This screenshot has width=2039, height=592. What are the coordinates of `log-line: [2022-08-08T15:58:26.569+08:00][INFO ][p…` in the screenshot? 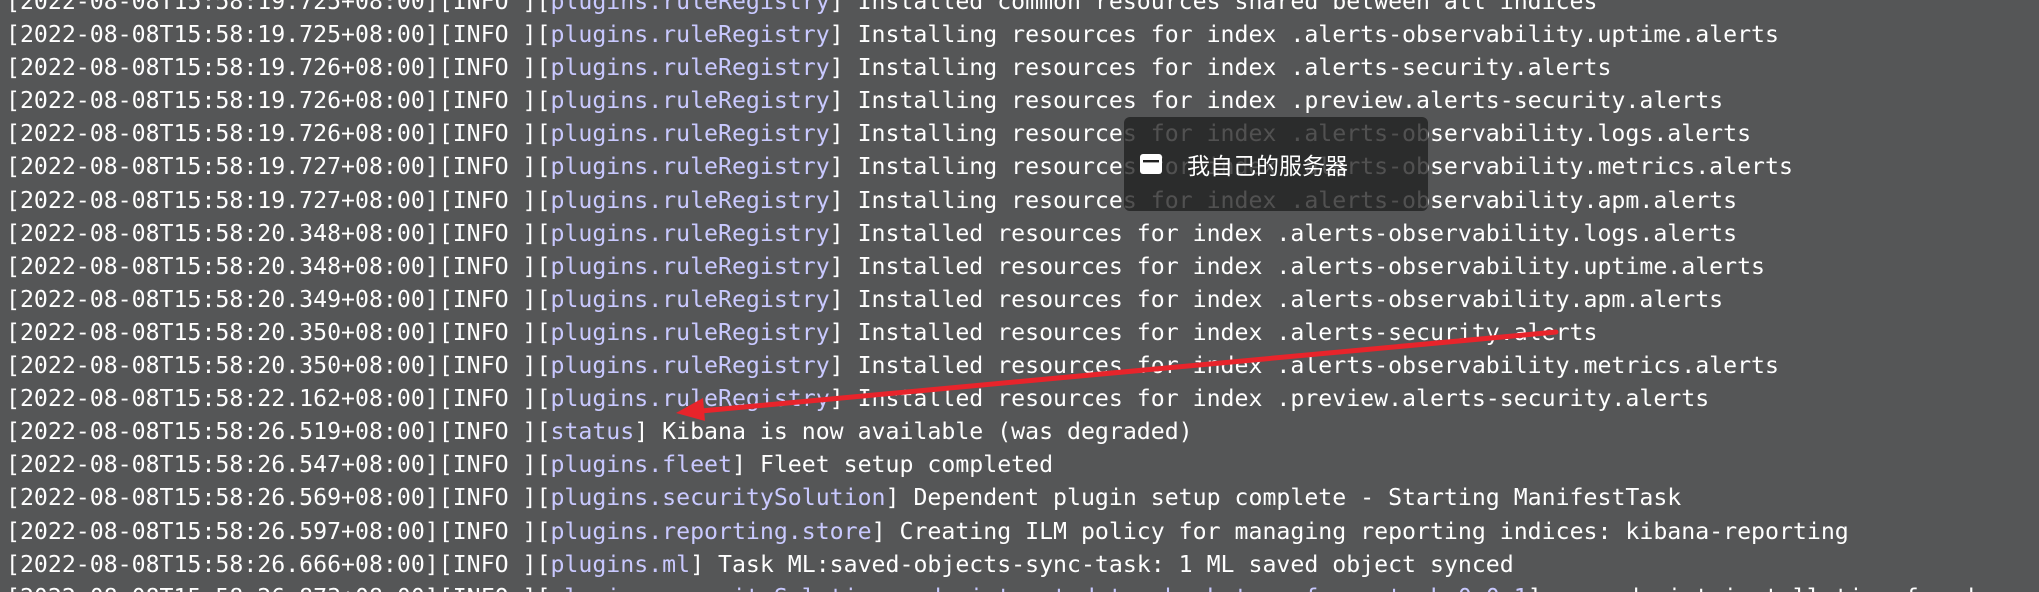 It's located at (844, 498).